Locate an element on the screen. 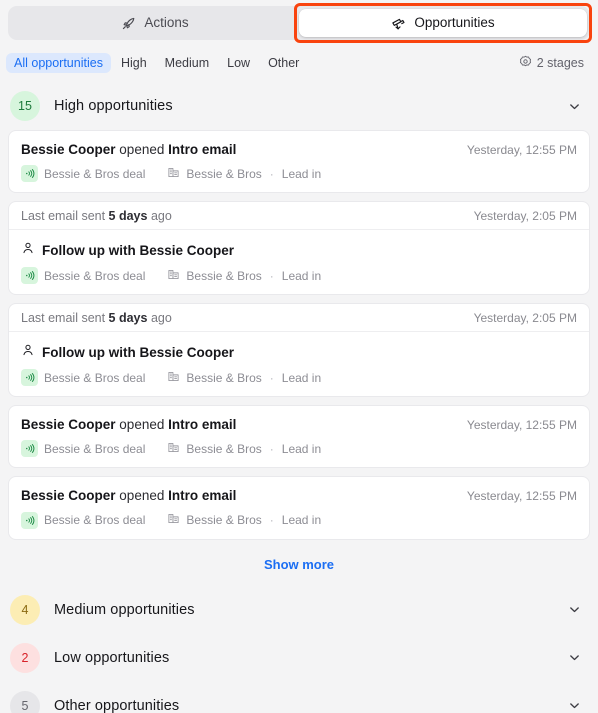 The image size is (598, 713). card-title-row: Follow up with Bessie Cooper is located at coordinates (299, 250).